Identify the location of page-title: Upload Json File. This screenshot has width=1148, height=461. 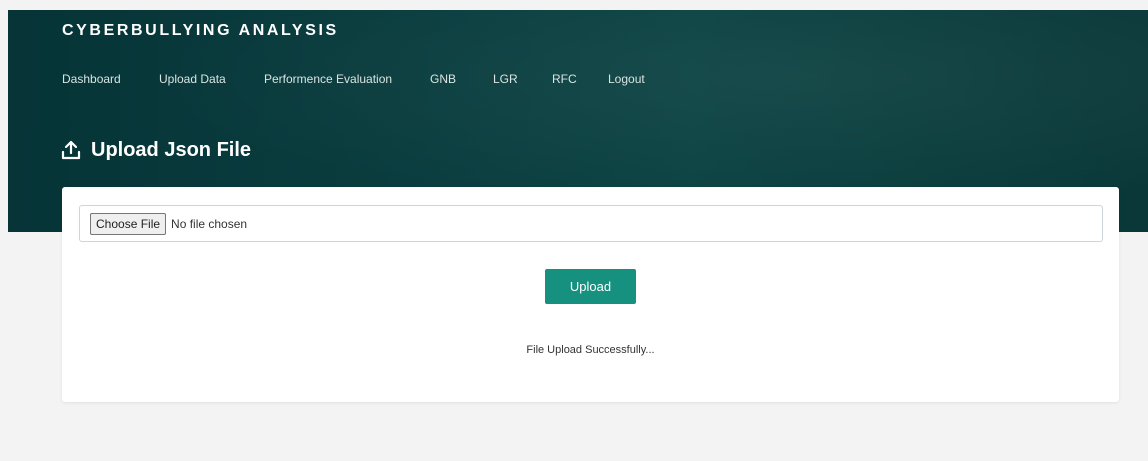
(171, 149).